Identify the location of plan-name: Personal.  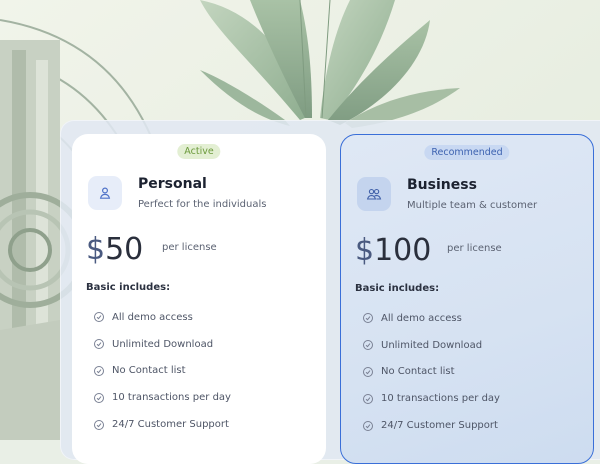
(172, 184).